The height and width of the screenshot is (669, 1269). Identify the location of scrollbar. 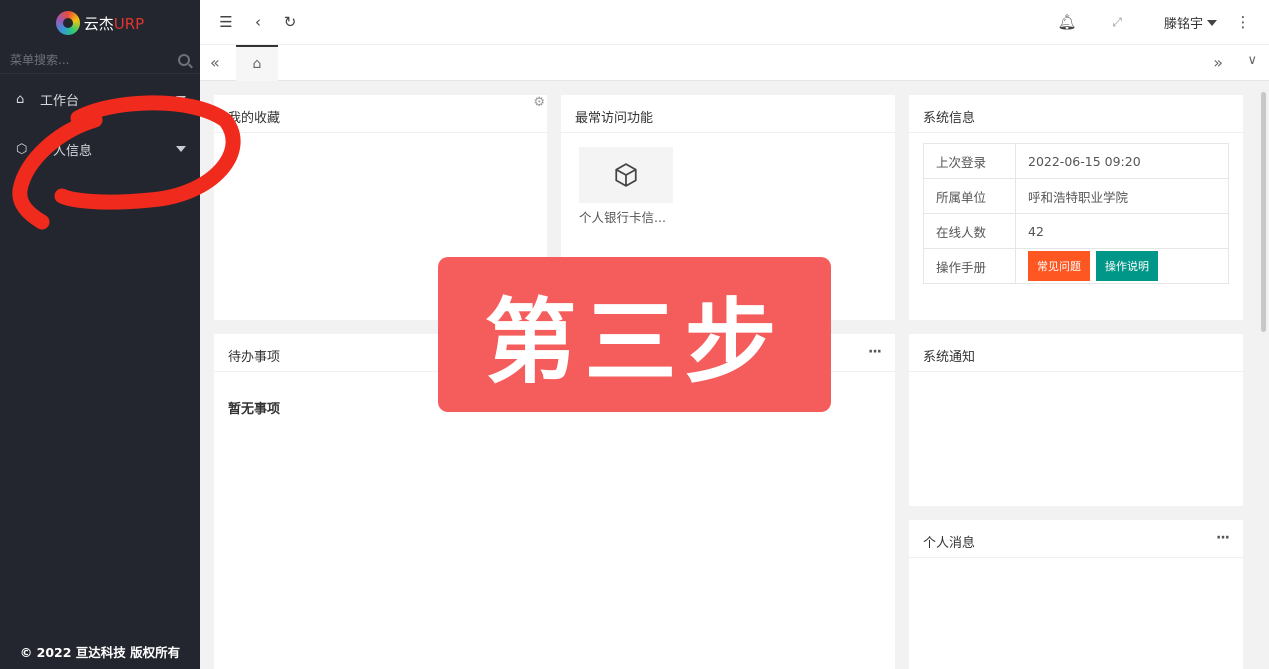
(1263, 212).